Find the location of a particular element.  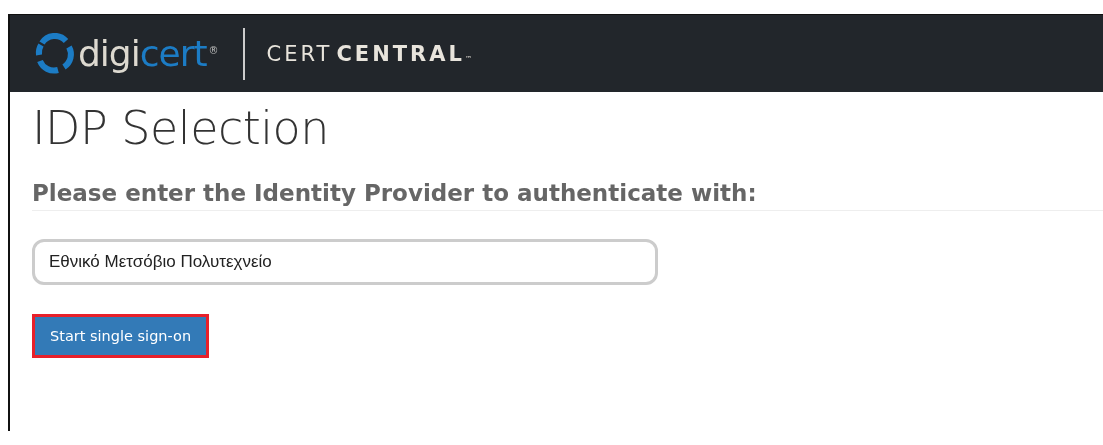

provider-field: Εθνικό Μετσόβιο Πολυτεχνείο is located at coordinates (345, 262).